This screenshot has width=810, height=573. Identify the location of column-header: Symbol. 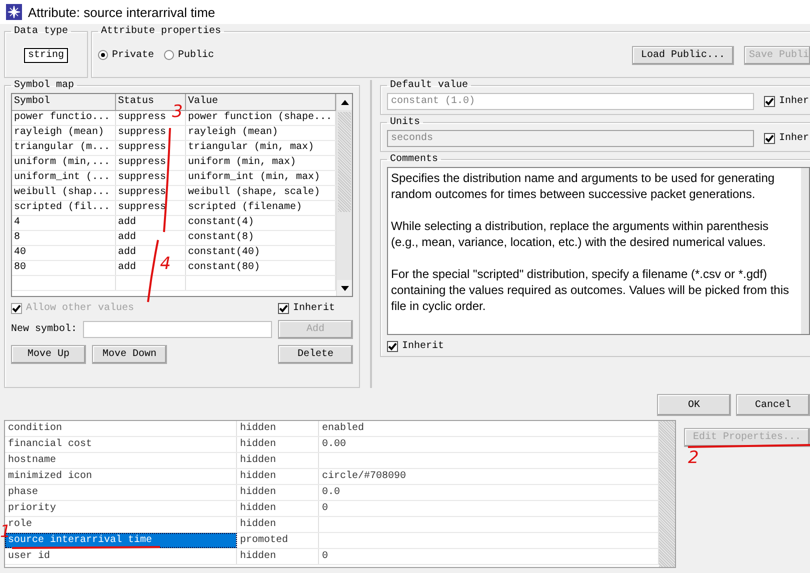
(64, 102).